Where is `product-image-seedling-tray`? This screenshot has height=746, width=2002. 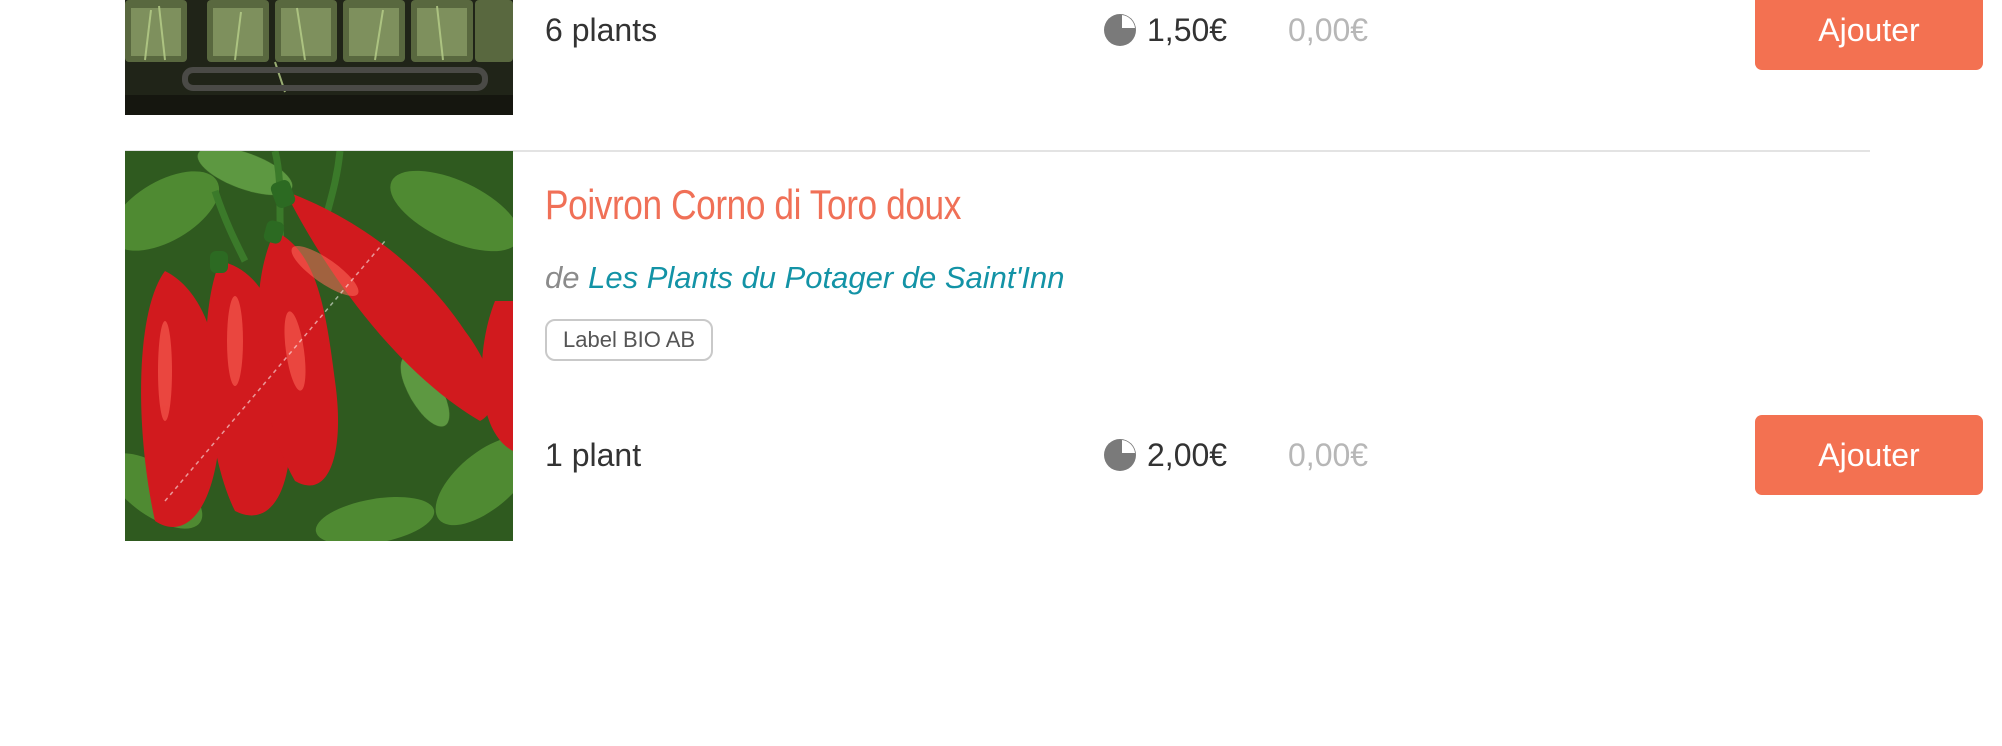 product-image-seedling-tray is located at coordinates (319, 57).